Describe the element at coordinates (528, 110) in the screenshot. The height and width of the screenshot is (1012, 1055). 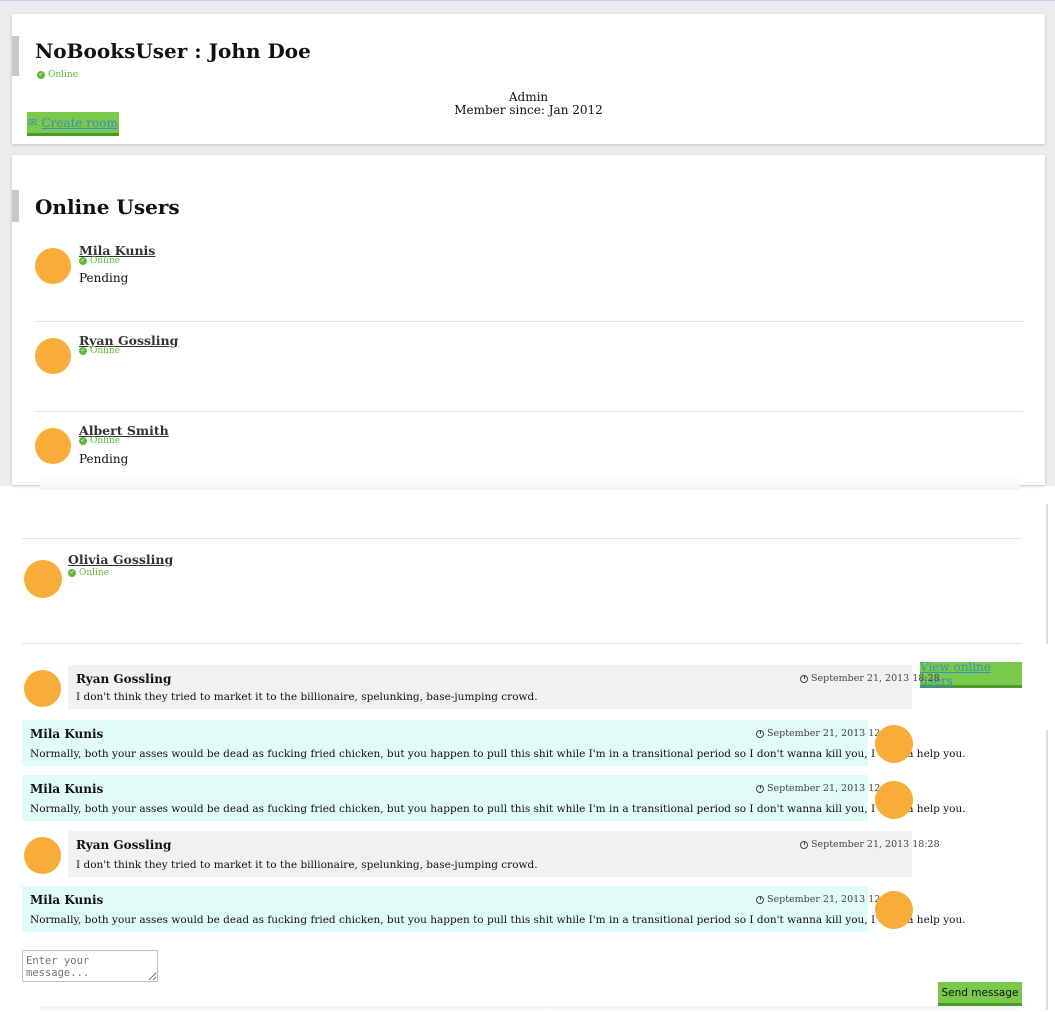
I see `member-since: Member since: Jan 2012` at that location.